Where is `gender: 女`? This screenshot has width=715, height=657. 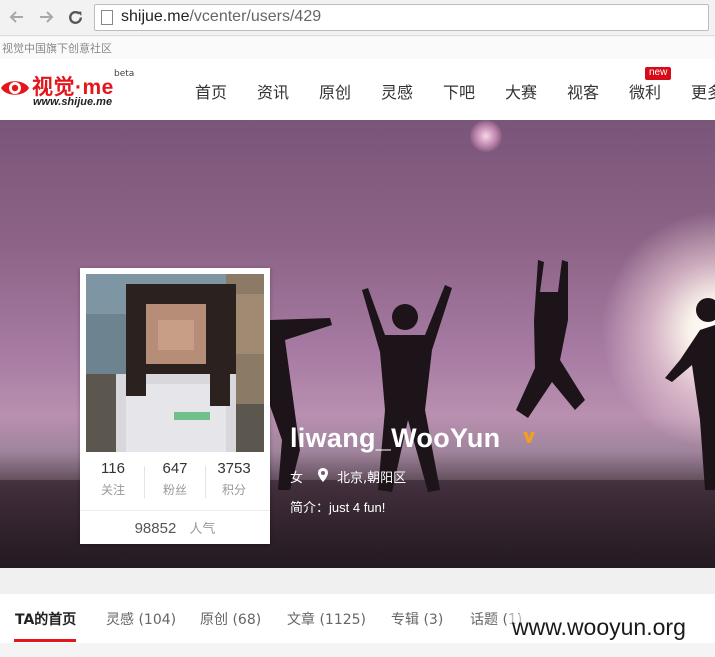 gender: 女 is located at coordinates (297, 478).